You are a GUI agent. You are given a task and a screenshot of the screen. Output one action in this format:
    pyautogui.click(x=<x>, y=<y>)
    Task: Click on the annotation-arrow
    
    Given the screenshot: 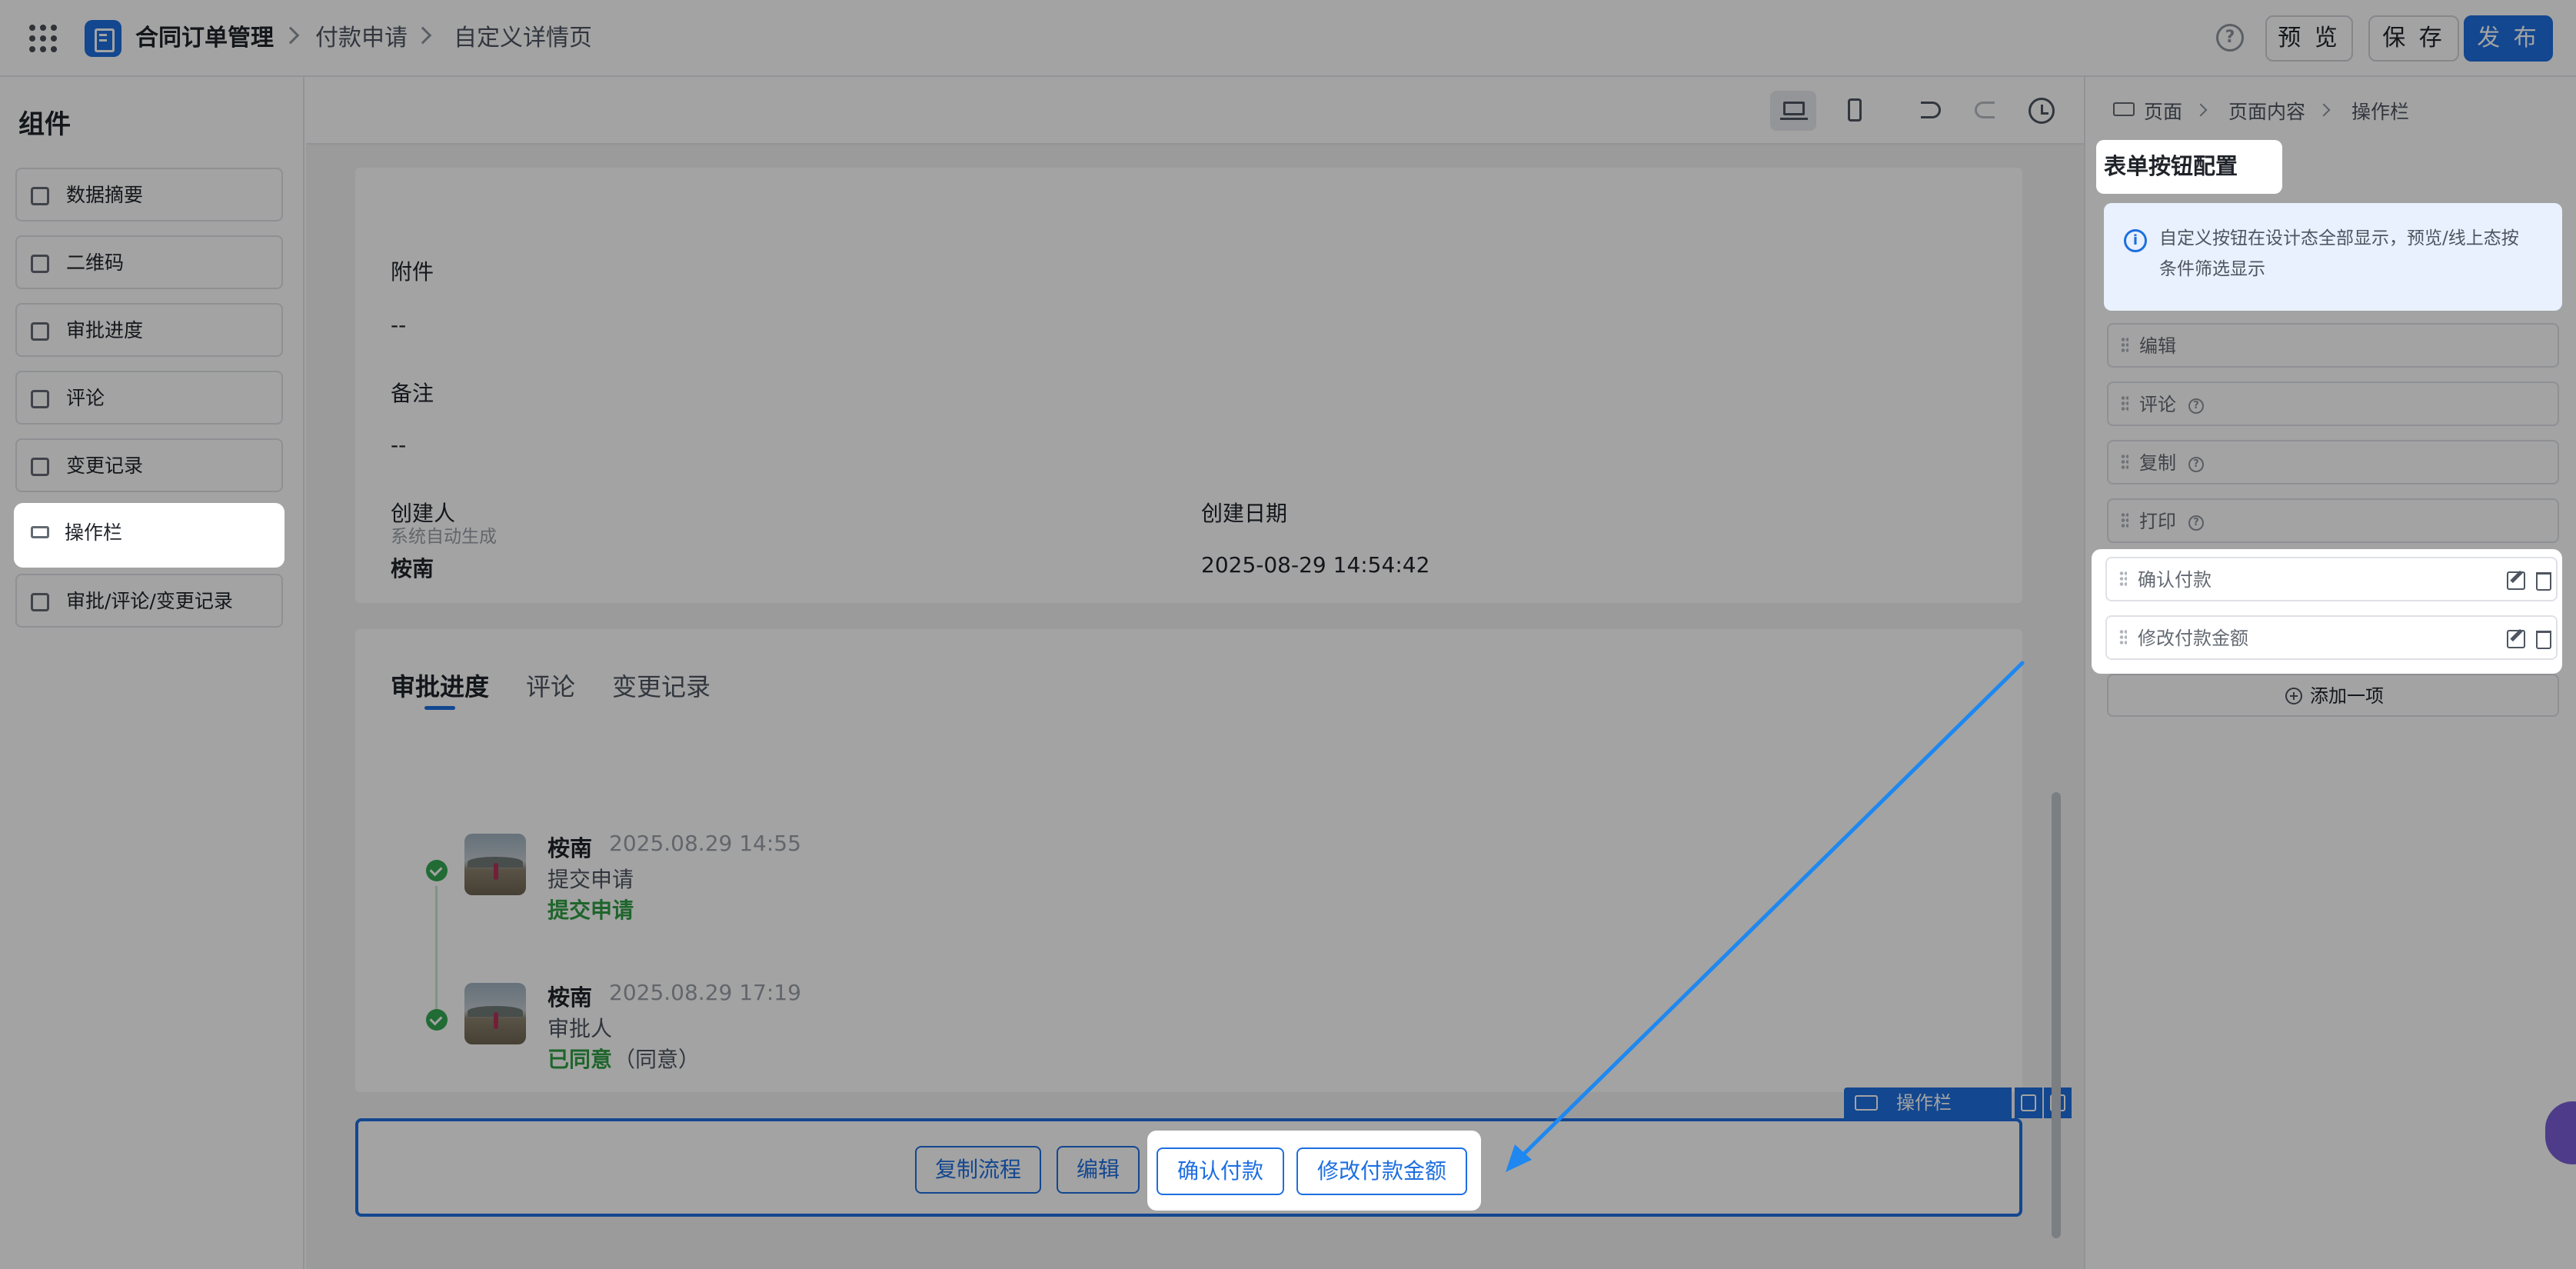 What is the action you would take?
    pyautogui.click(x=1765, y=916)
    